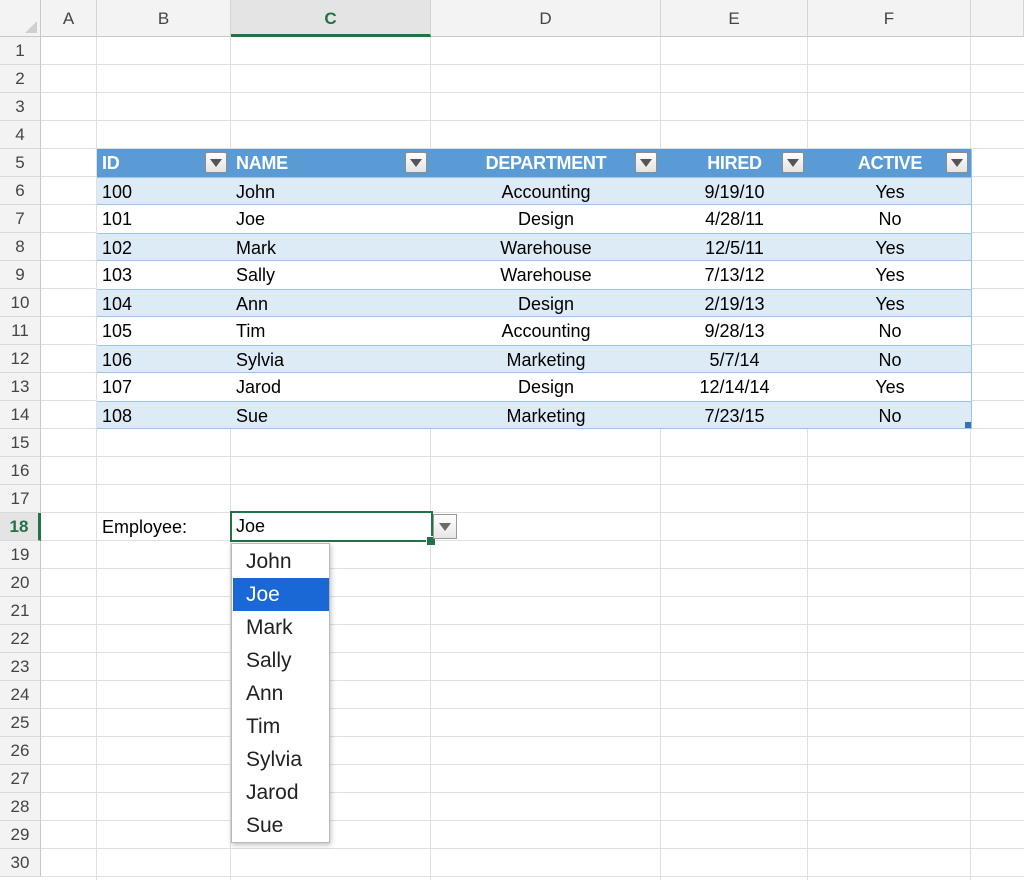 The width and height of the screenshot is (1024, 880). What do you see at coordinates (20, 835) in the screenshot?
I see `row-header-29: 29` at bounding box center [20, 835].